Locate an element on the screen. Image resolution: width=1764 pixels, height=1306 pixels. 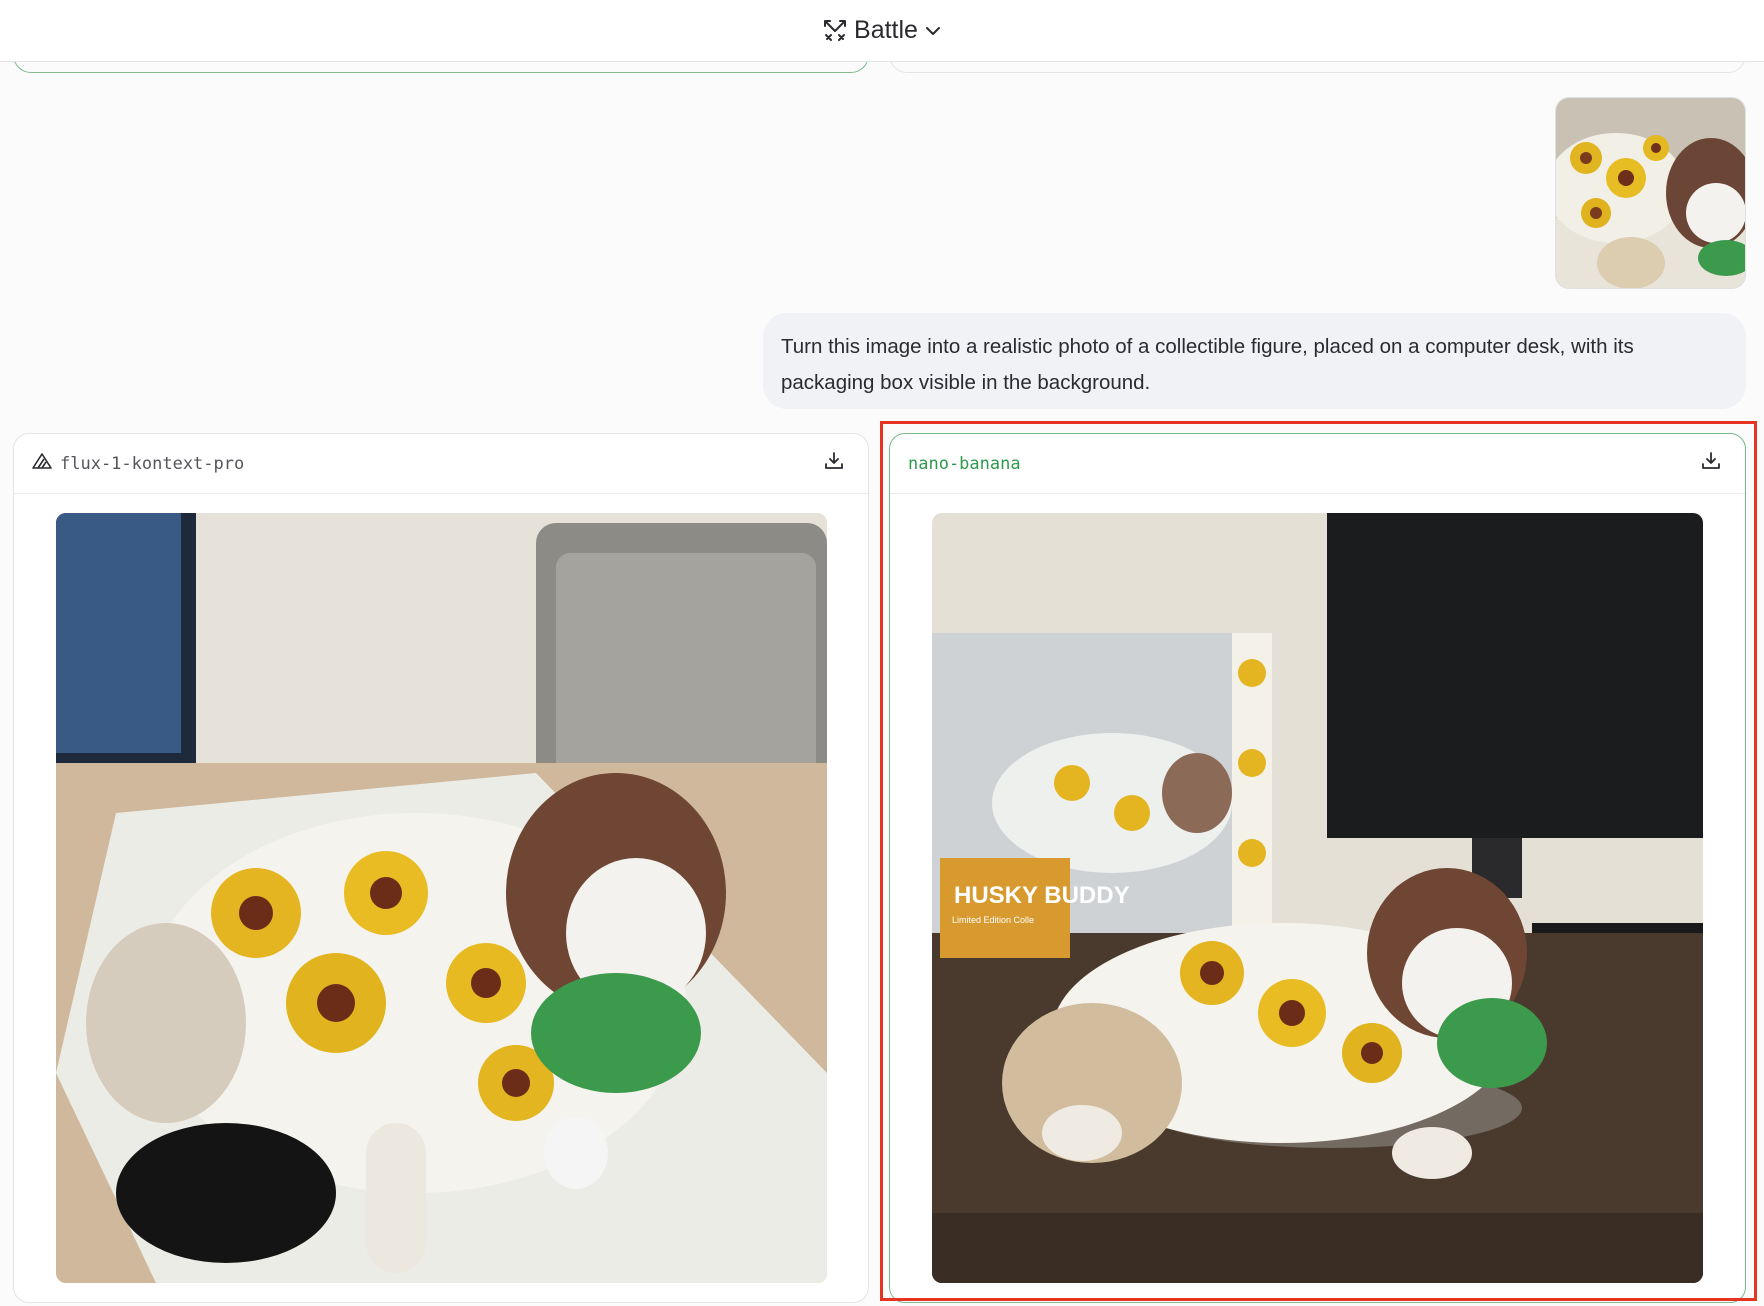
card-header: flux-1-kontext-pro is located at coordinates (441, 464).